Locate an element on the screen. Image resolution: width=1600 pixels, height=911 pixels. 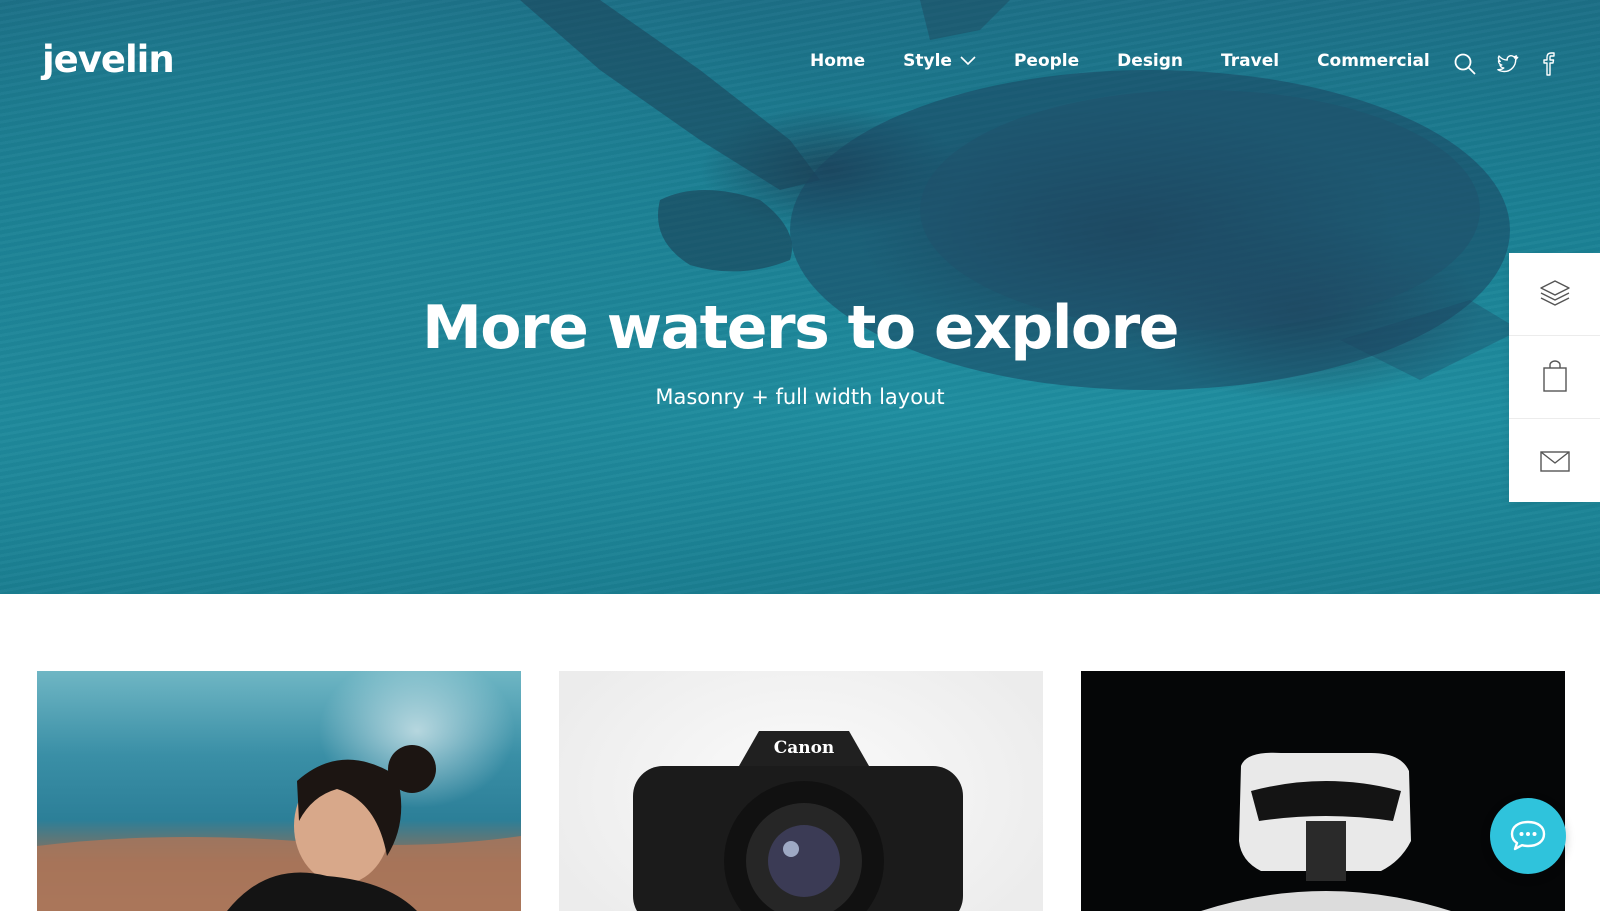
gallery-card-camera: Canon is located at coordinates (801, 791).